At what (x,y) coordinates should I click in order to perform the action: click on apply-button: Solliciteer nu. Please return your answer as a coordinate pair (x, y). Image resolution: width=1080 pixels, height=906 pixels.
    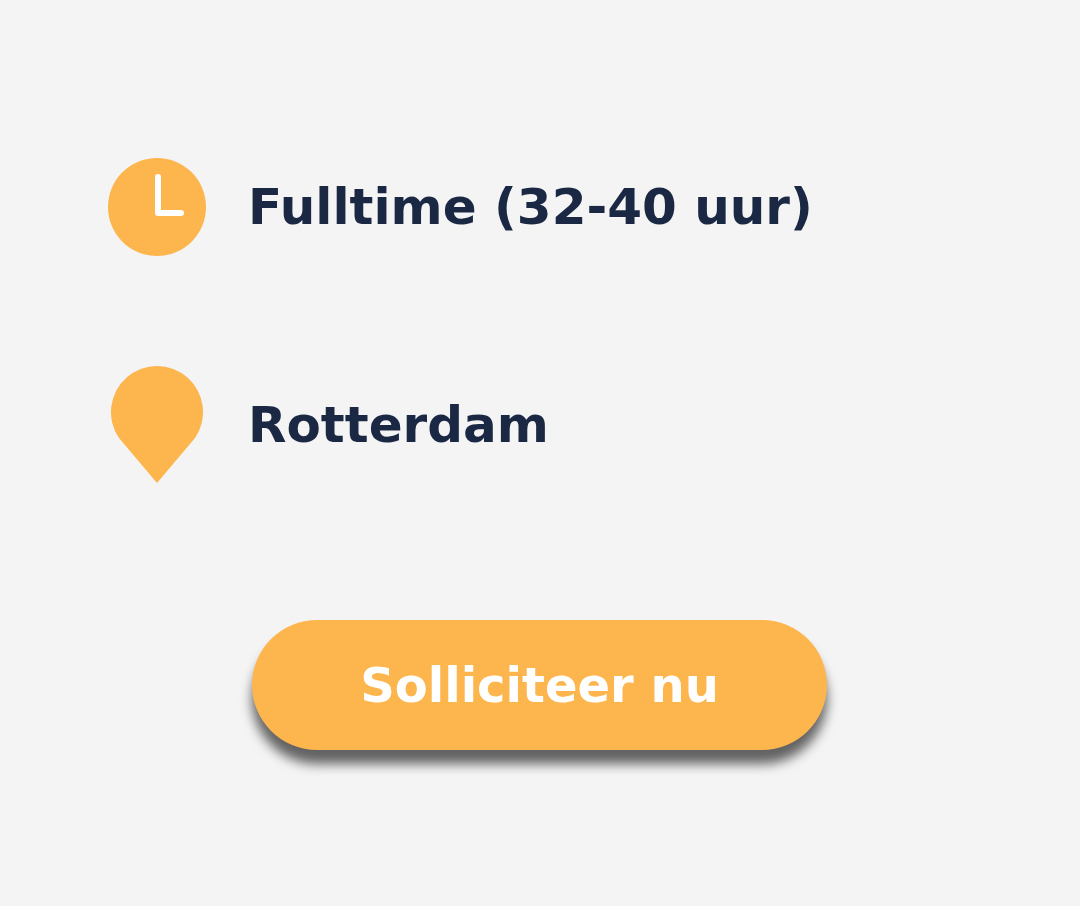
    Looking at the image, I should click on (539, 685).